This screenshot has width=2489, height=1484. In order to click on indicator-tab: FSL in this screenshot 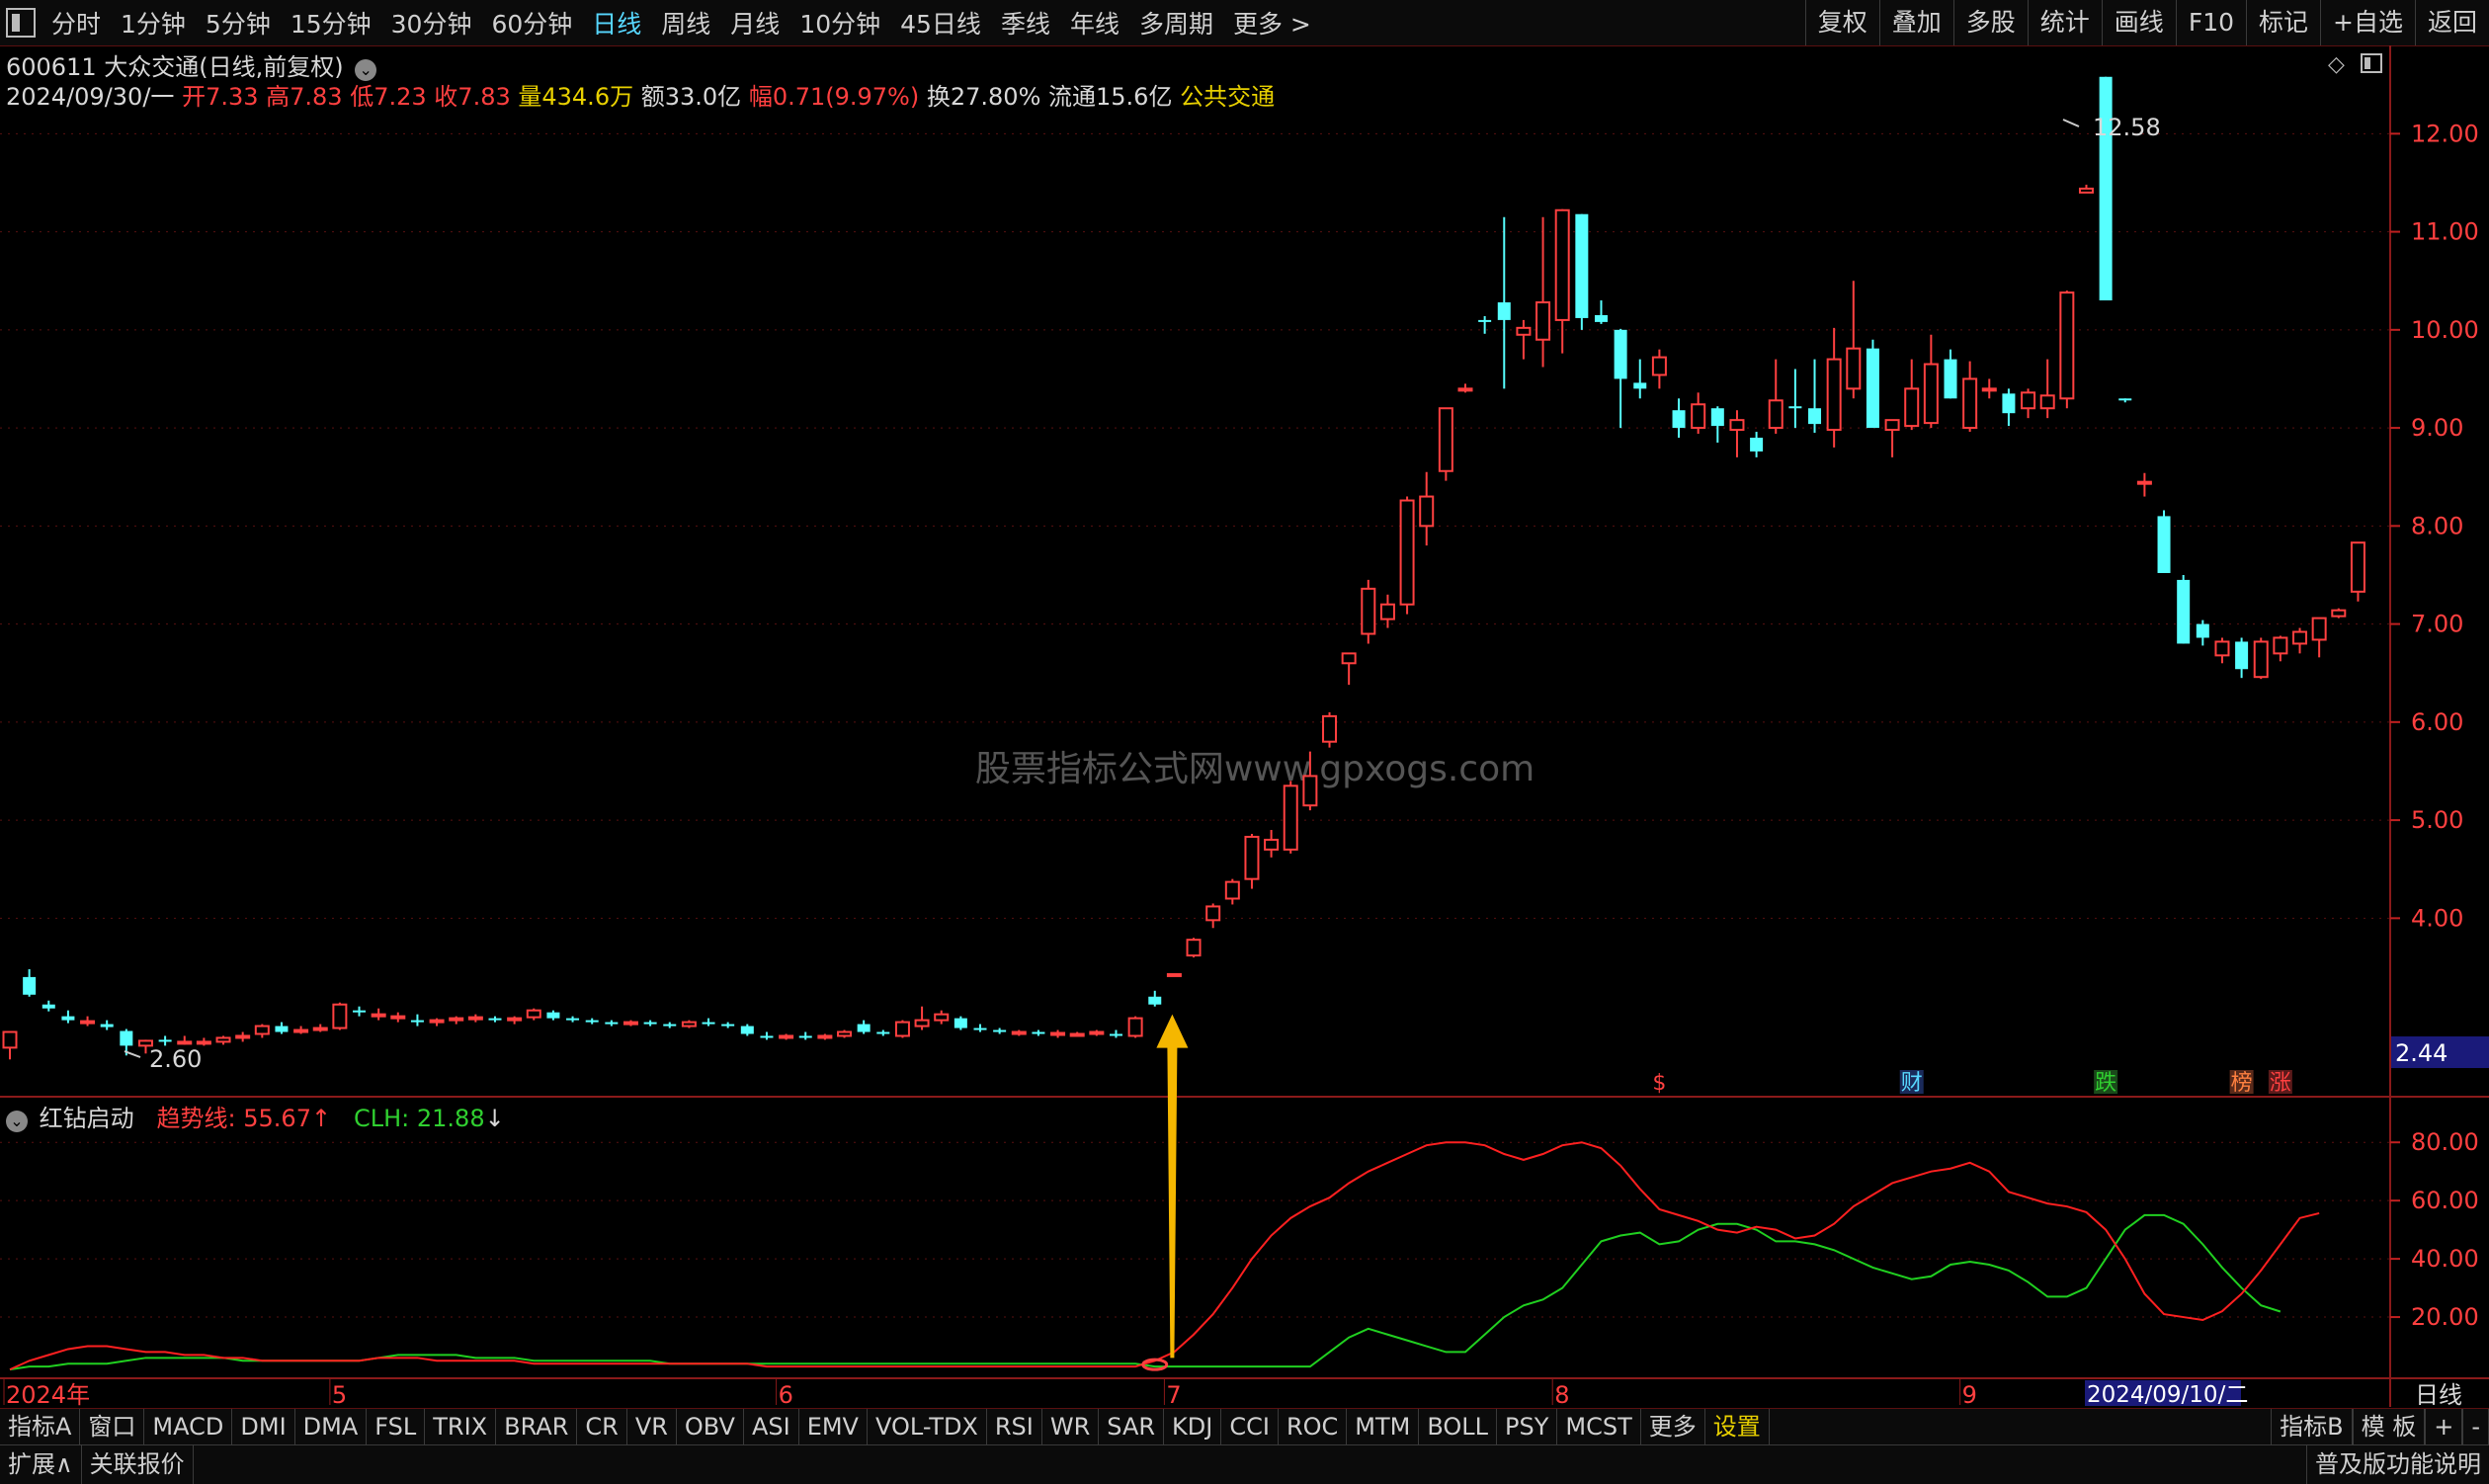, I will do `click(397, 1426)`.